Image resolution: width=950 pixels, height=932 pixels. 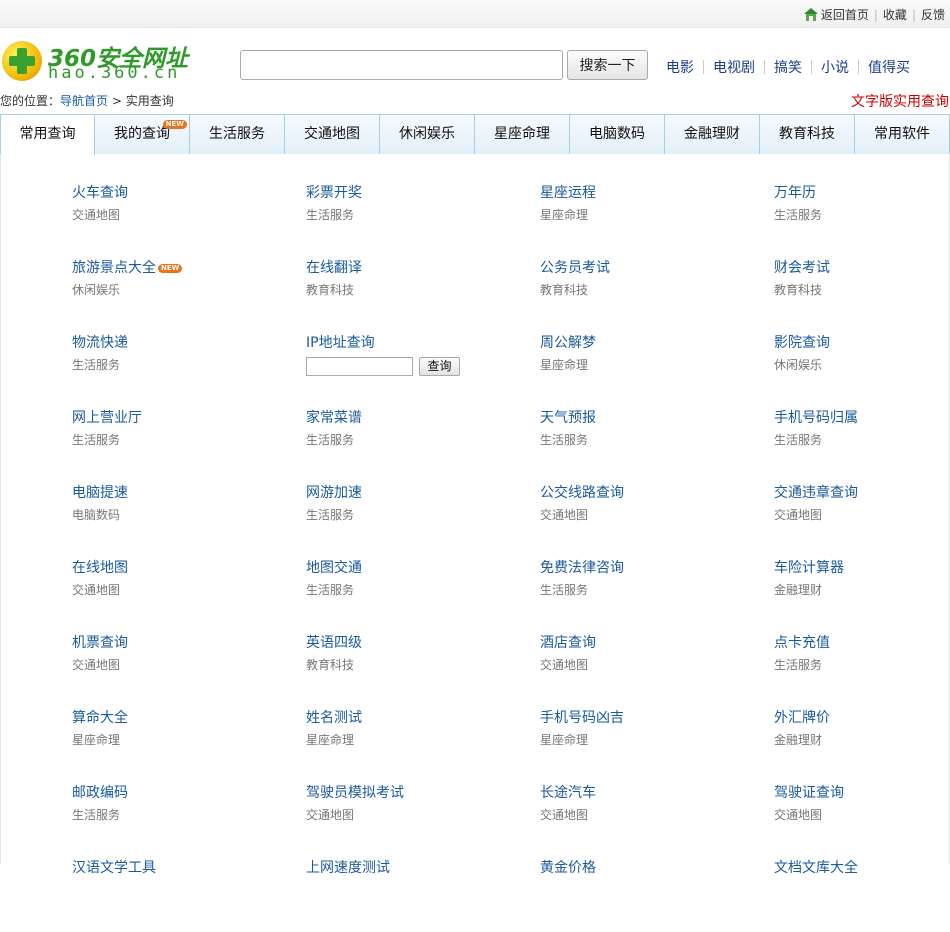 What do you see at coordinates (189, 594) in the screenshot?
I see `query-item: 在线地图 交通地图` at bounding box center [189, 594].